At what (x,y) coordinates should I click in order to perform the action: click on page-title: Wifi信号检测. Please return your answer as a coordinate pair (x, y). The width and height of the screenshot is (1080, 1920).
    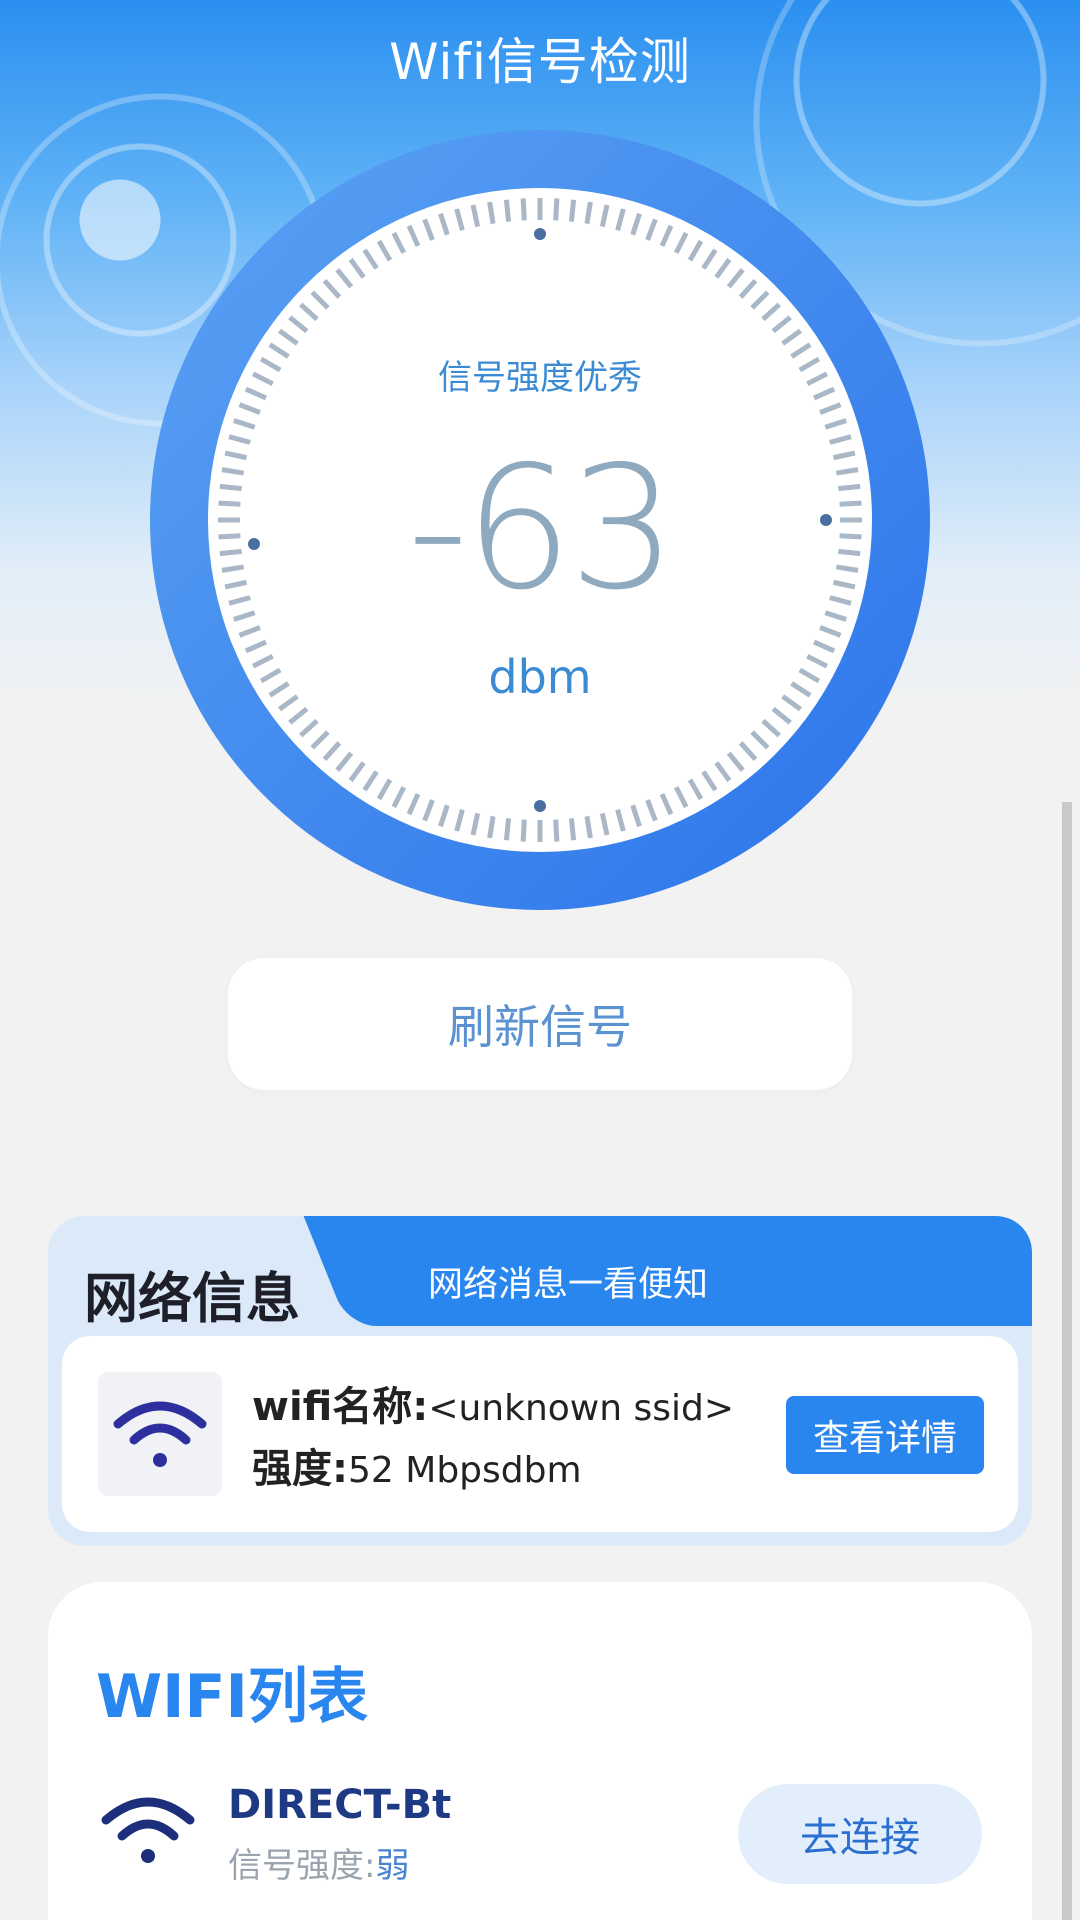
    Looking at the image, I should click on (540, 62).